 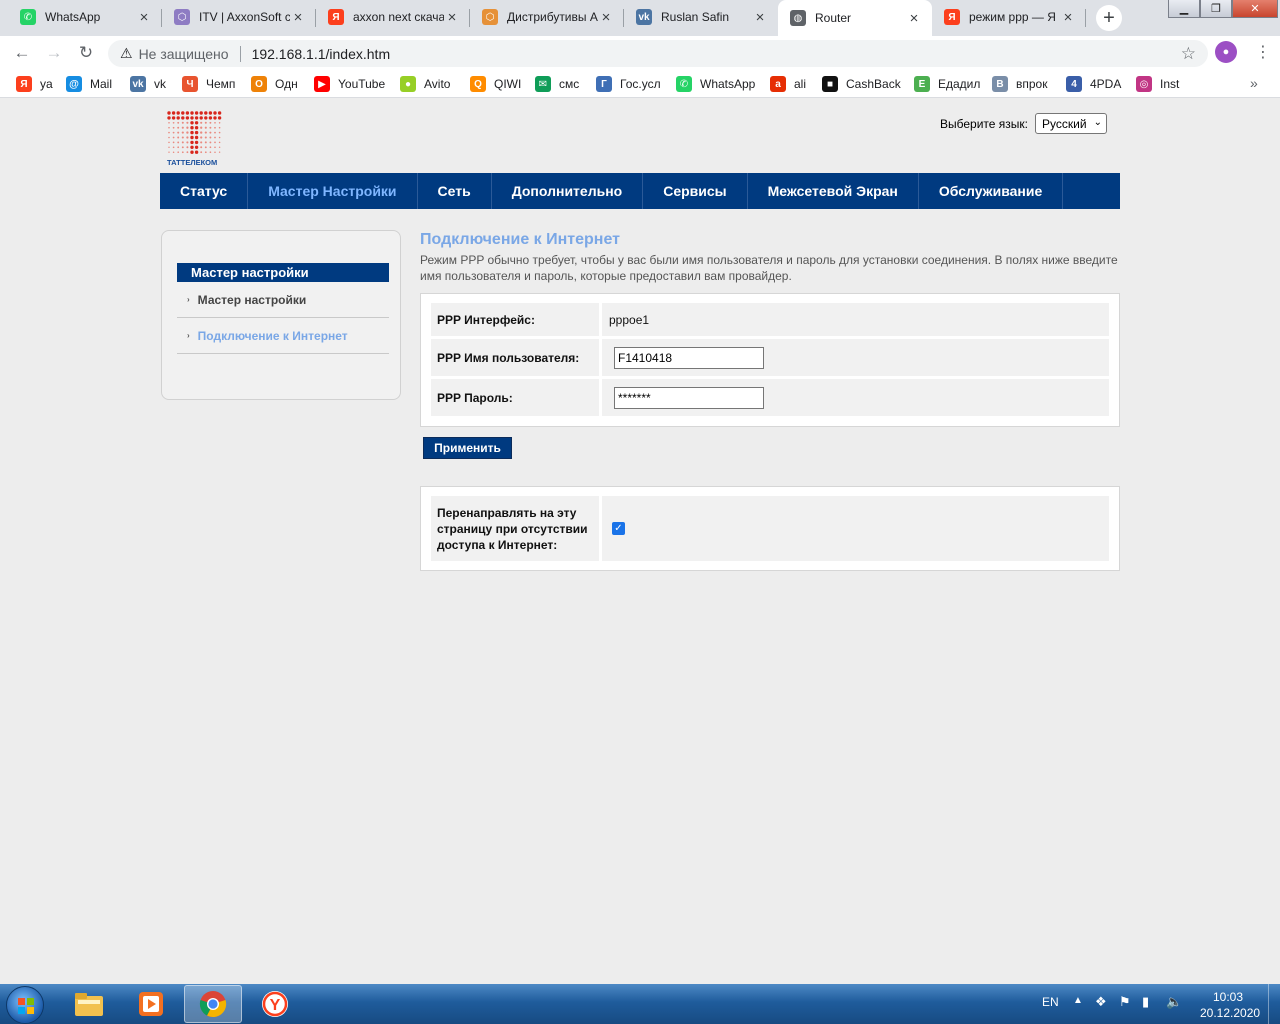 What do you see at coordinates (22, 53) in the screenshot?
I see `back-arrow-icon: ←` at bounding box center [22, 53].